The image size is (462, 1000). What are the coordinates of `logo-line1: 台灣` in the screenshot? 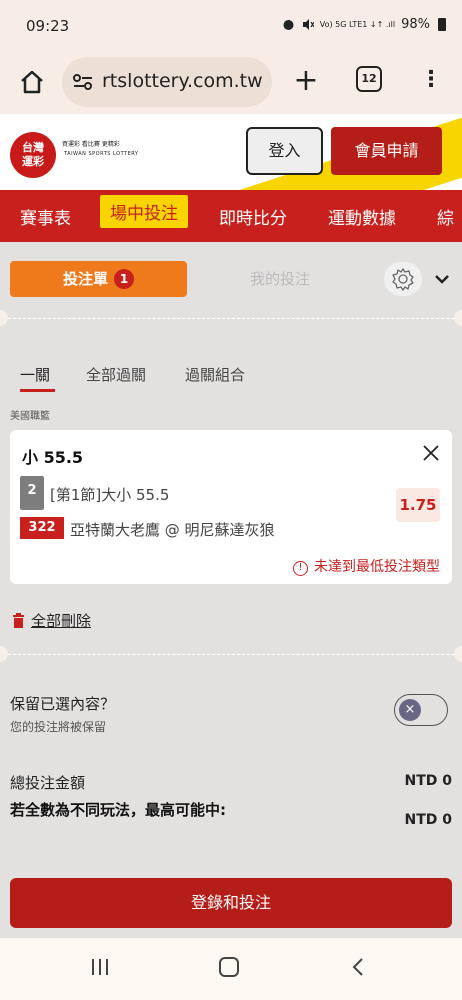 It's located at (33, 147).